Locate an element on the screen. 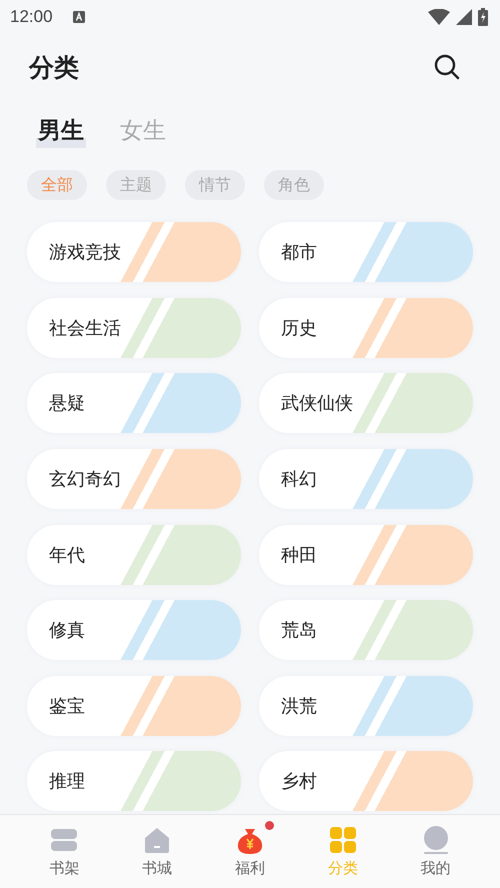 The height and width of the screenshot is (888, 500). category-card: 悬疑 is located at coordinates (134, 403).